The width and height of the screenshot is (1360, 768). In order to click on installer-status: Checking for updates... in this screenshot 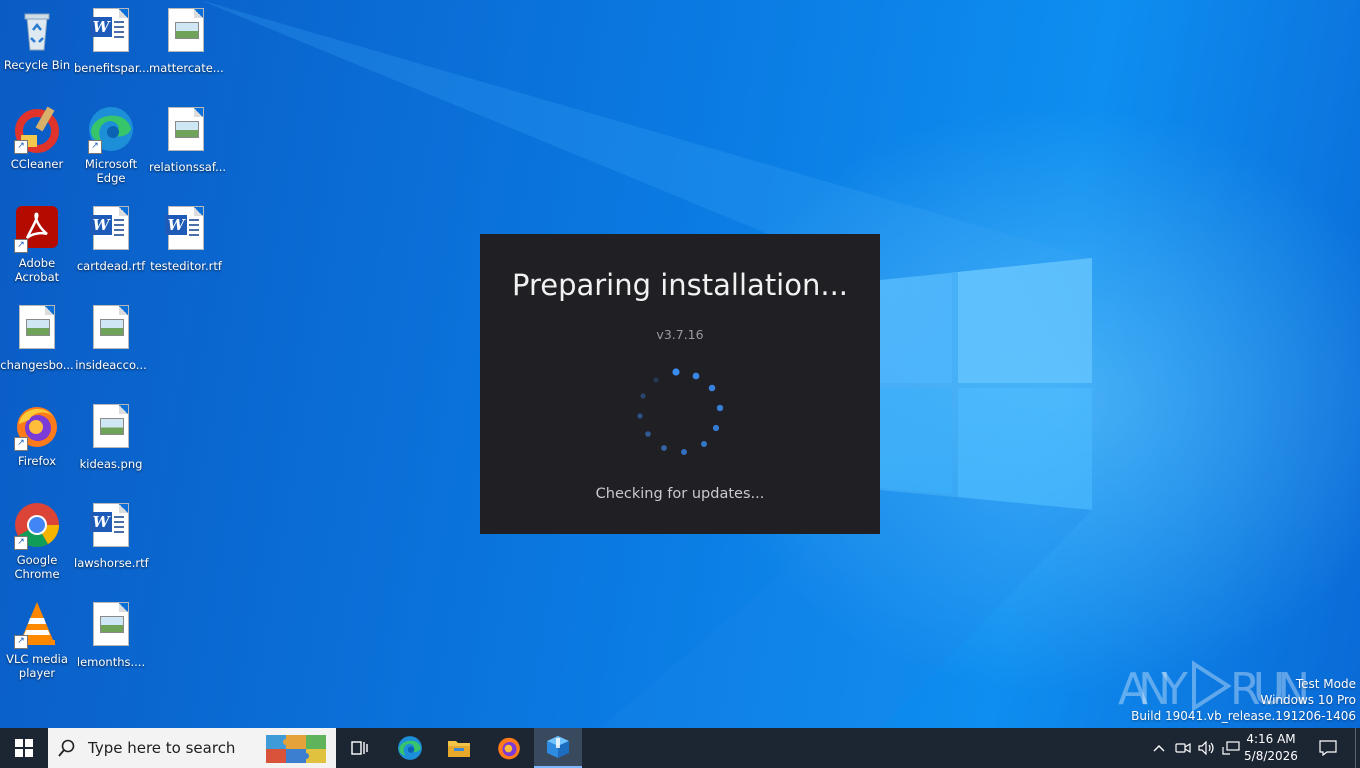, I will do `click(680, 494)`.